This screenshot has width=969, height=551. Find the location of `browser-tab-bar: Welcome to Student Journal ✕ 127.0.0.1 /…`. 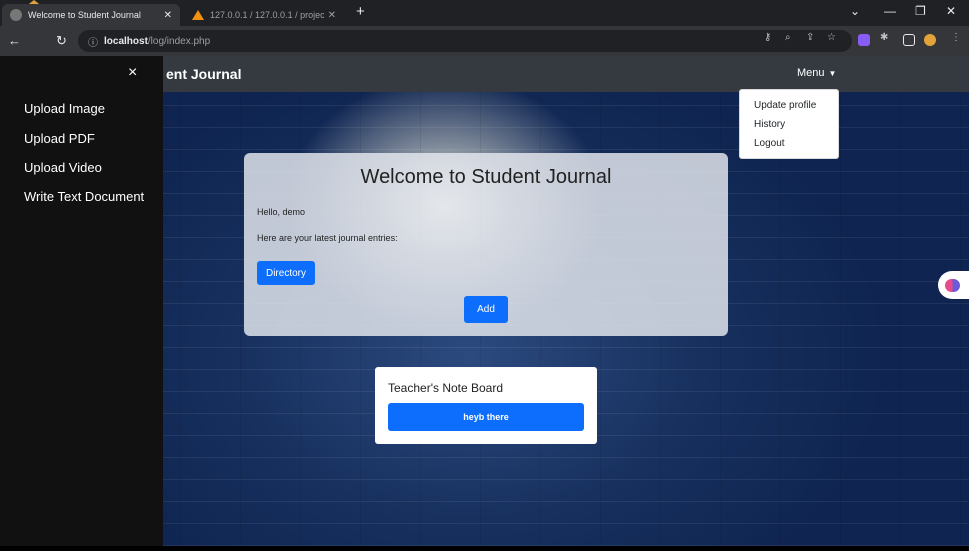

browser-tab-bar: Welcome to Student Journal ✕ 127.0.0.1 /… is located at coordinates (484, 13).